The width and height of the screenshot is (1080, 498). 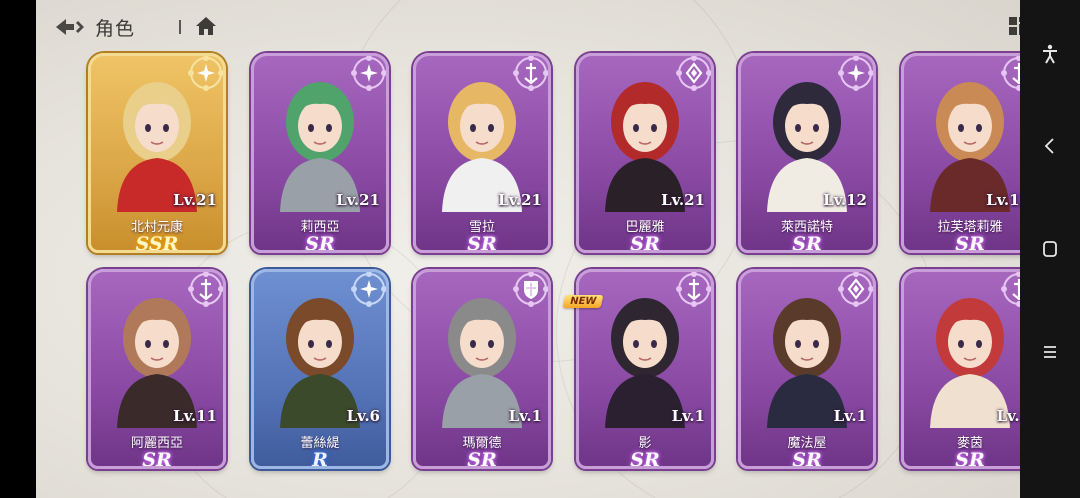 I want to click on layout-toggle-button, so click(x=1014, y=26).